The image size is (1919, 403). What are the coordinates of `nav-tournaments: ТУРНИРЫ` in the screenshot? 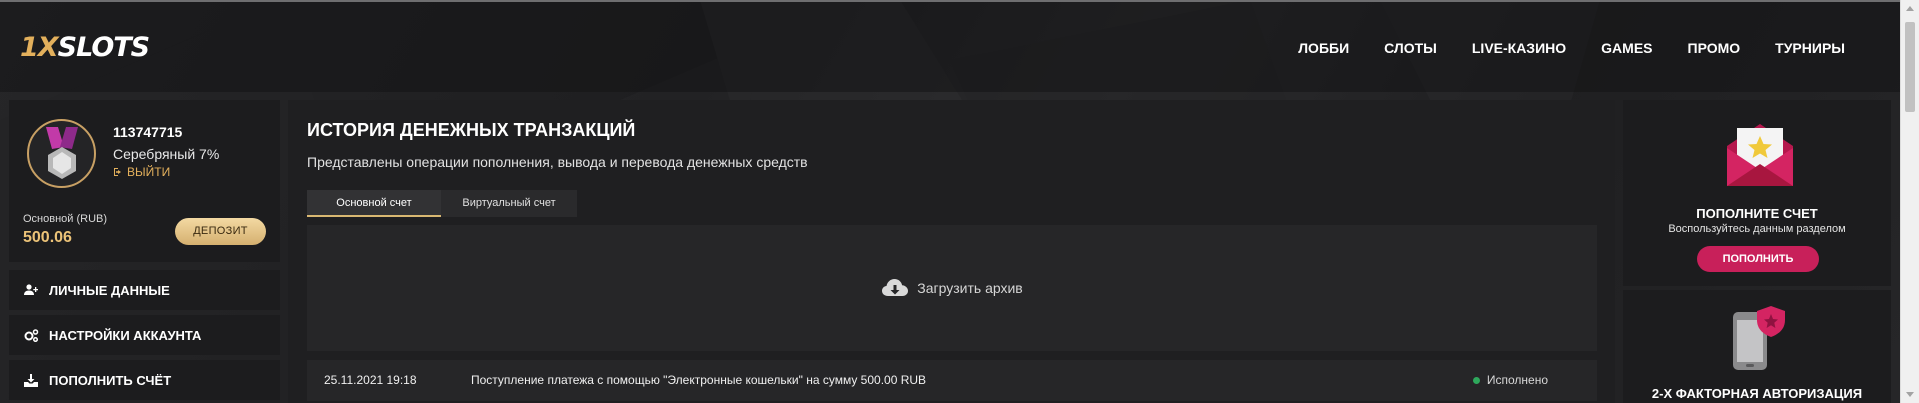 It's located at (1810, 48).